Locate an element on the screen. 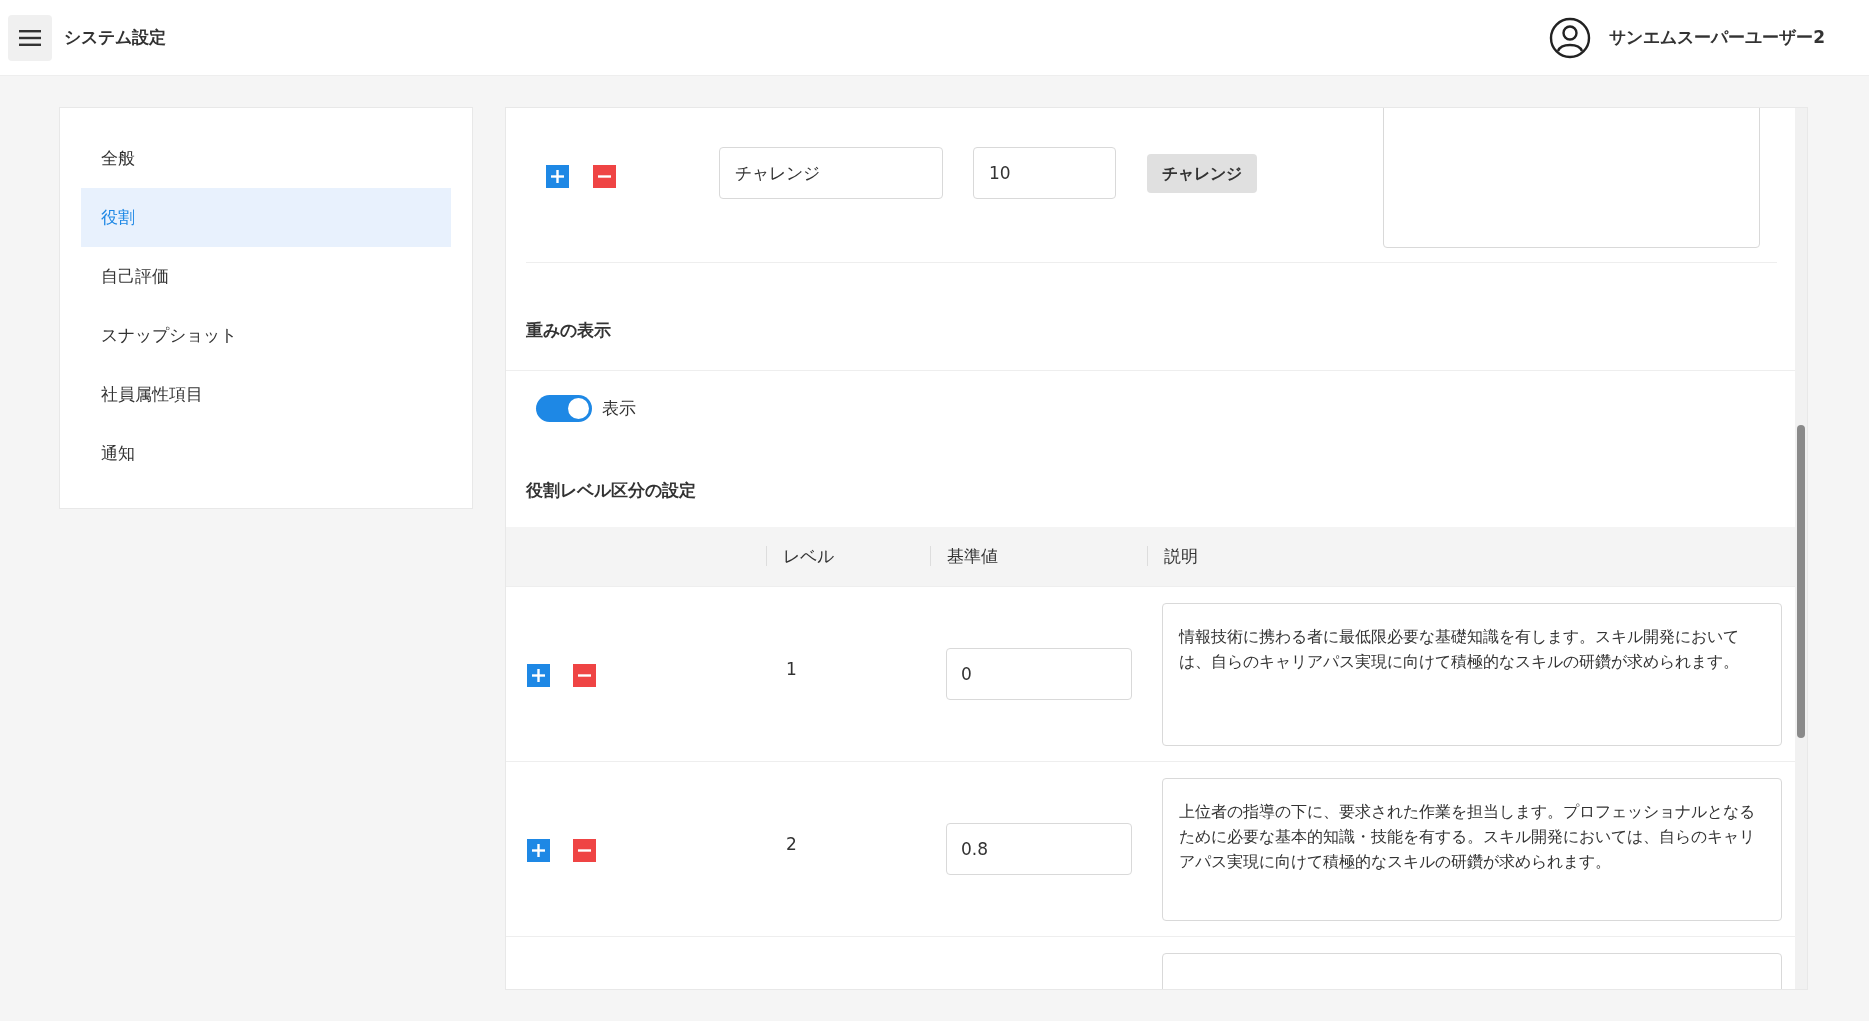 The height and width of the screenshot is (1021, 1869). sidebar-item: スナップショット is located at coordinates (266, 335).